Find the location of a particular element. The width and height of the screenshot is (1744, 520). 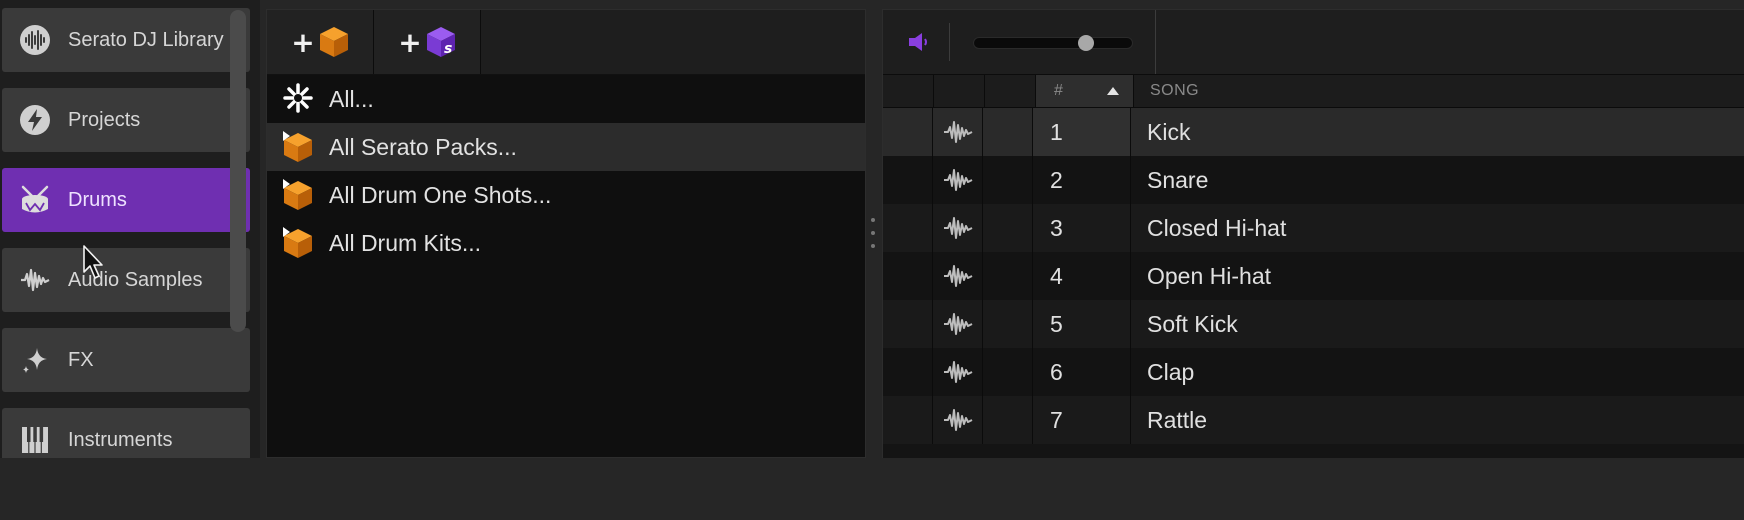

pack-toolbar: + + s is located at coordinates (566, 42).